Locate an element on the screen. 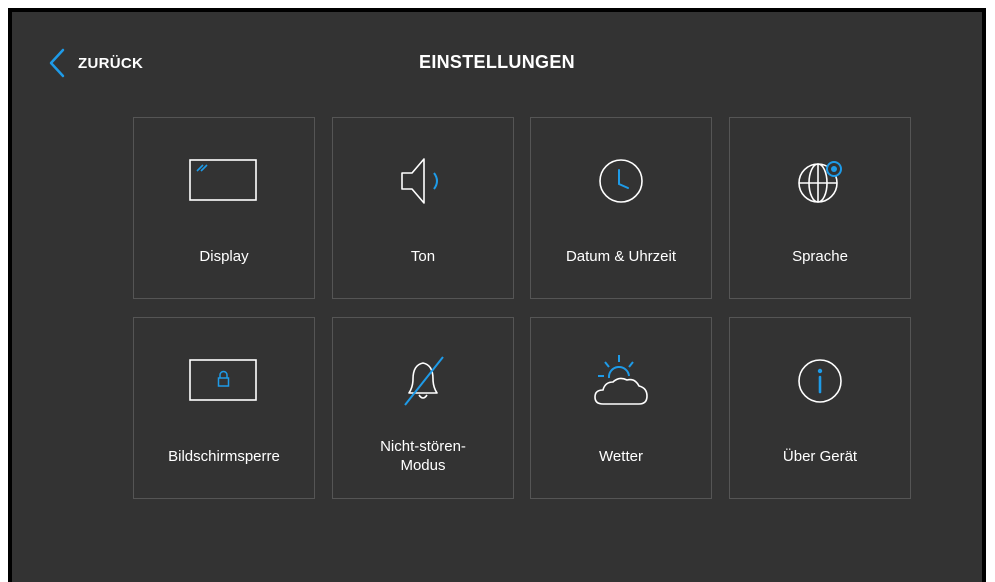  globe-icon is located at coordinates (820, 181).